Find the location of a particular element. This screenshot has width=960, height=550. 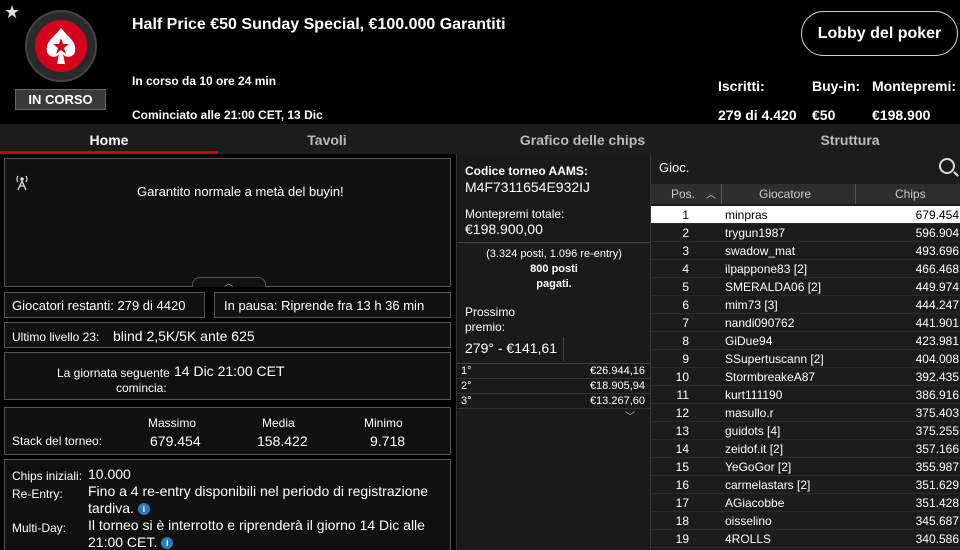

player-position: 9 is located at coordinates (685, 359).